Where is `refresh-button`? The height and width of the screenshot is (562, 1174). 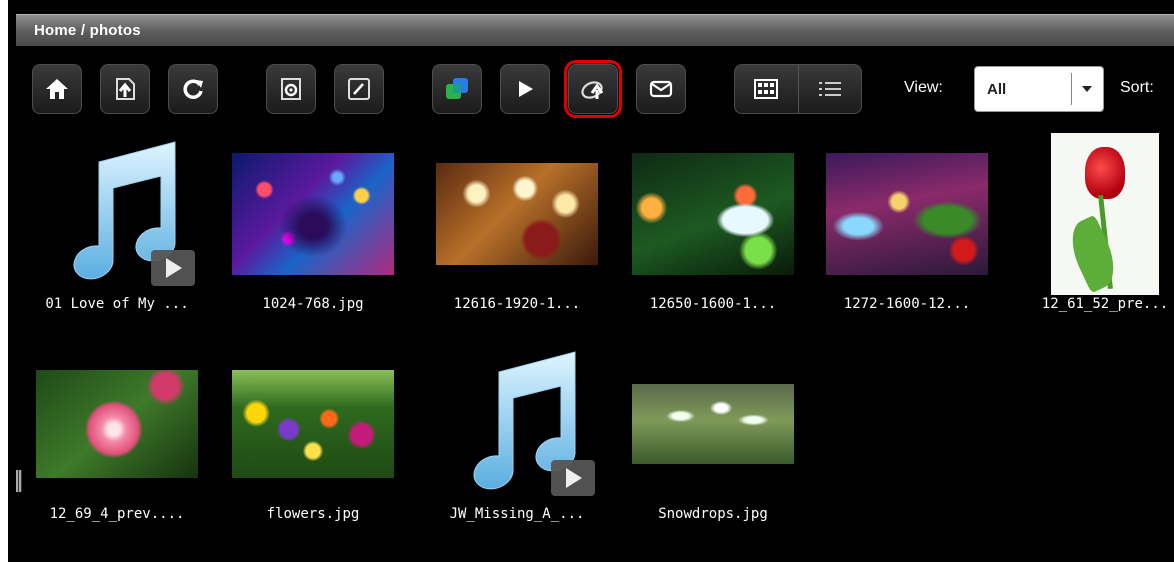 refresh-button is located at coordinates (193, 89).